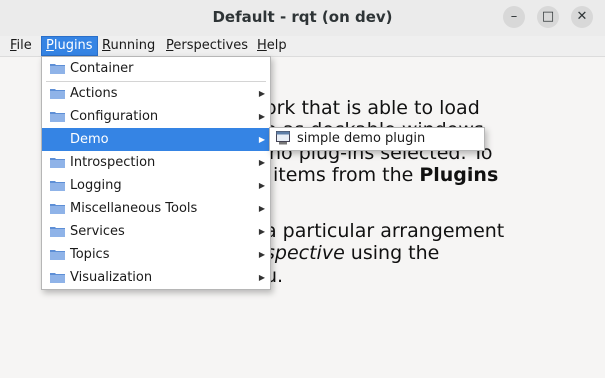  I want to click on menu-running: Running, so click(128, 46).